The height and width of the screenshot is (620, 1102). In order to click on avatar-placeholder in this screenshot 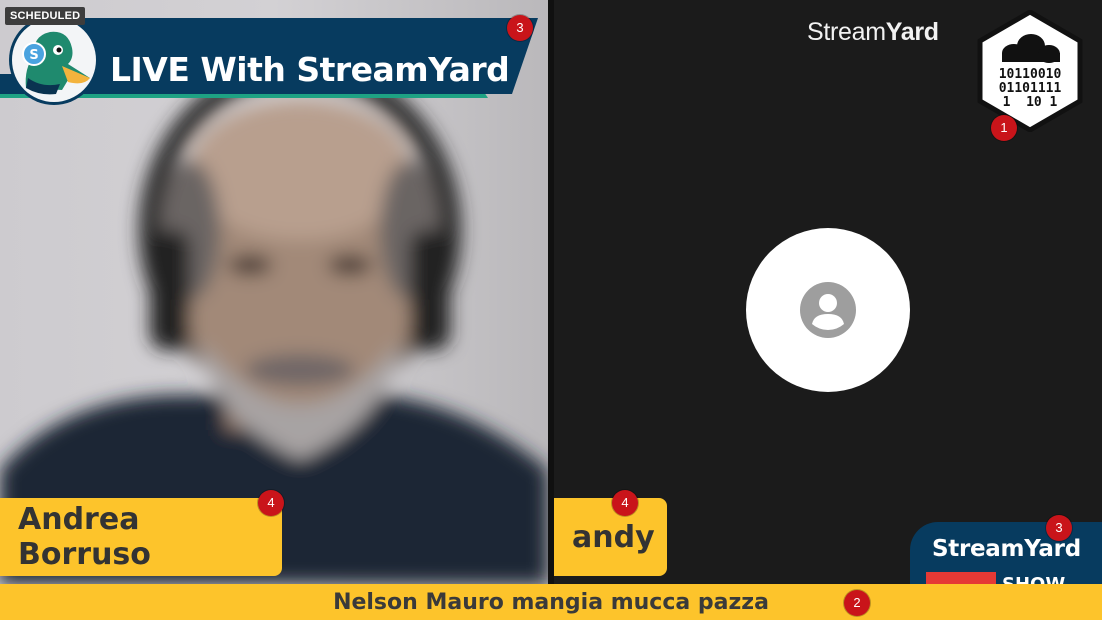, I will do `click(828, 310)`.